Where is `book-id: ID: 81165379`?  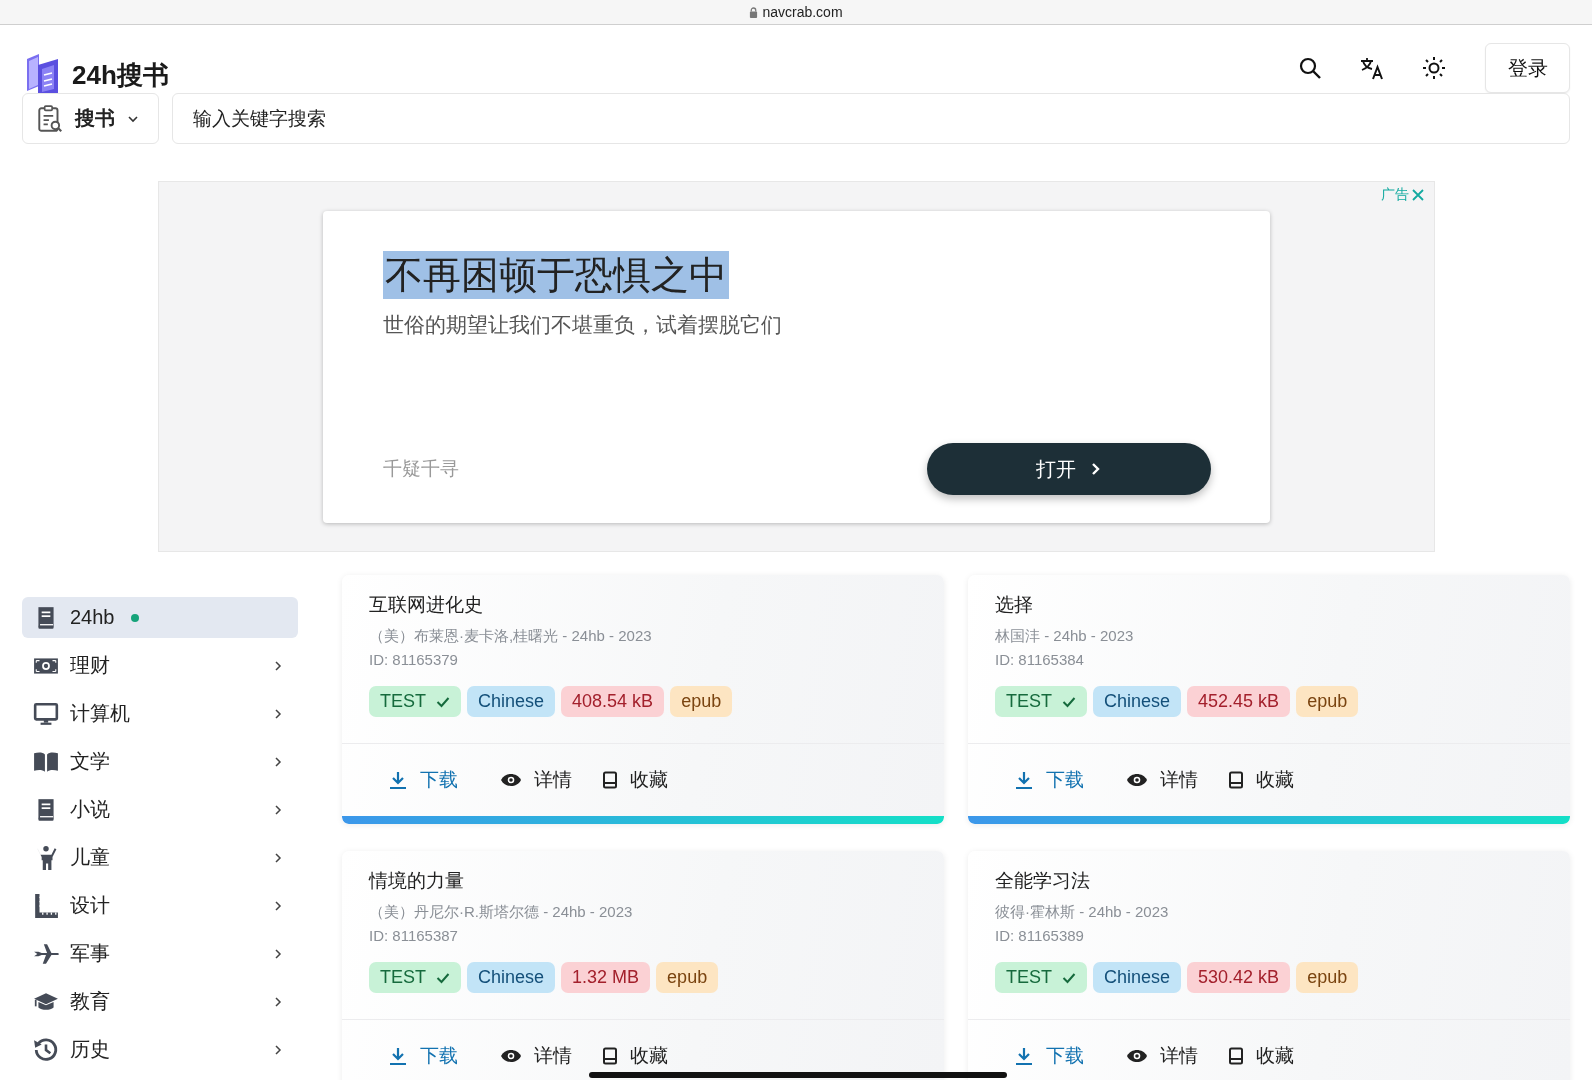 book-id: ID: 81165379 is located at coordinates (414, 660).